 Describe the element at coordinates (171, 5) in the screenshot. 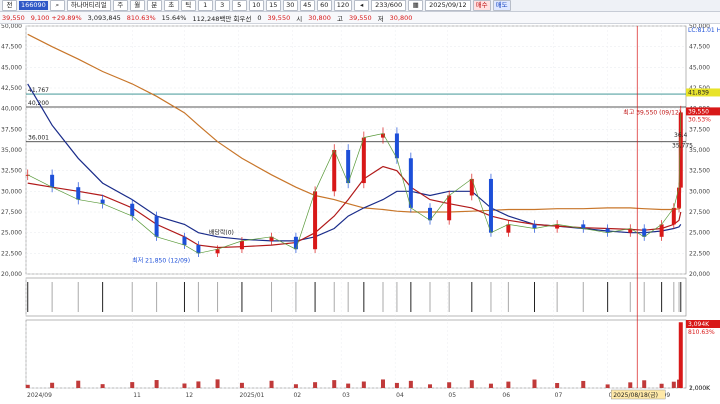

I see `period-minute: 초` at that location.